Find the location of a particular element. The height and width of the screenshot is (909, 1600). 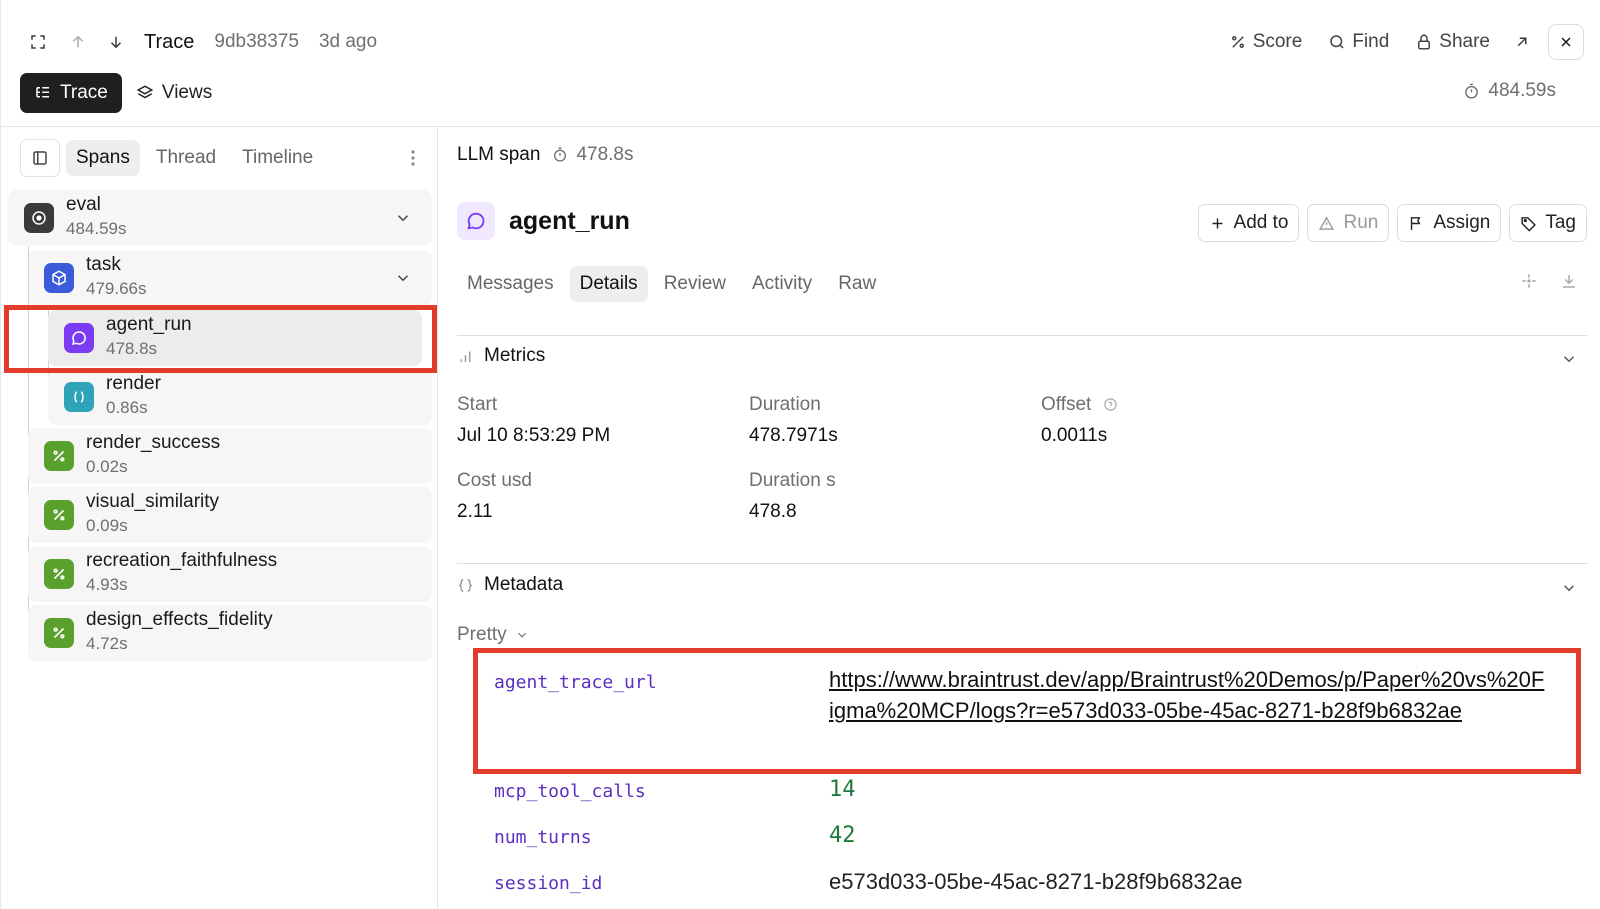

flag-icon is located at coordinates (1416, 223).